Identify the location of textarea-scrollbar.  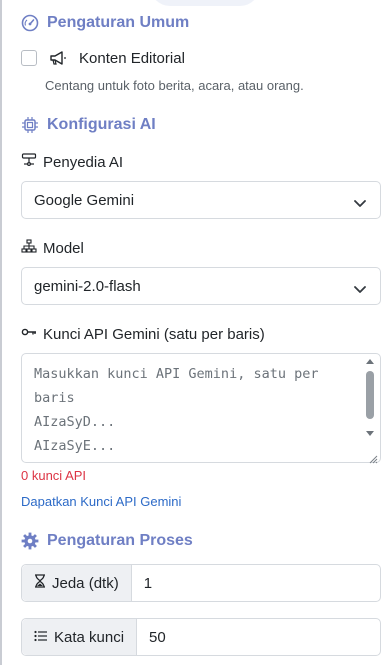
(371, 409).